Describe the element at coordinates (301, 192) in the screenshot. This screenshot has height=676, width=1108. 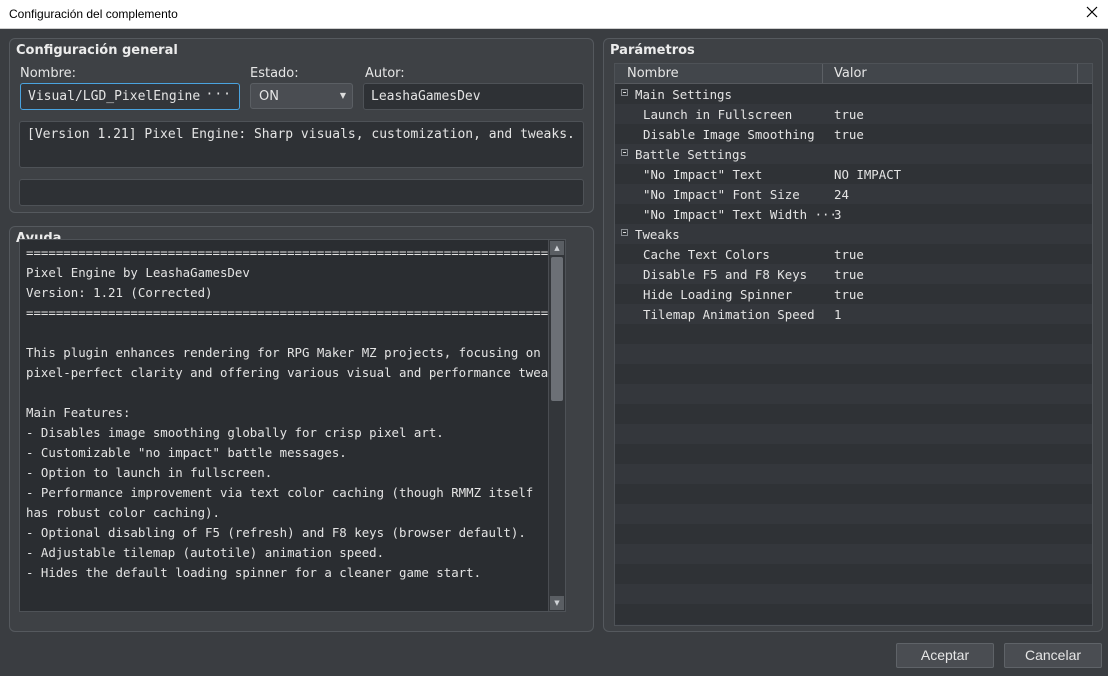
I see `extra-field` at that location.